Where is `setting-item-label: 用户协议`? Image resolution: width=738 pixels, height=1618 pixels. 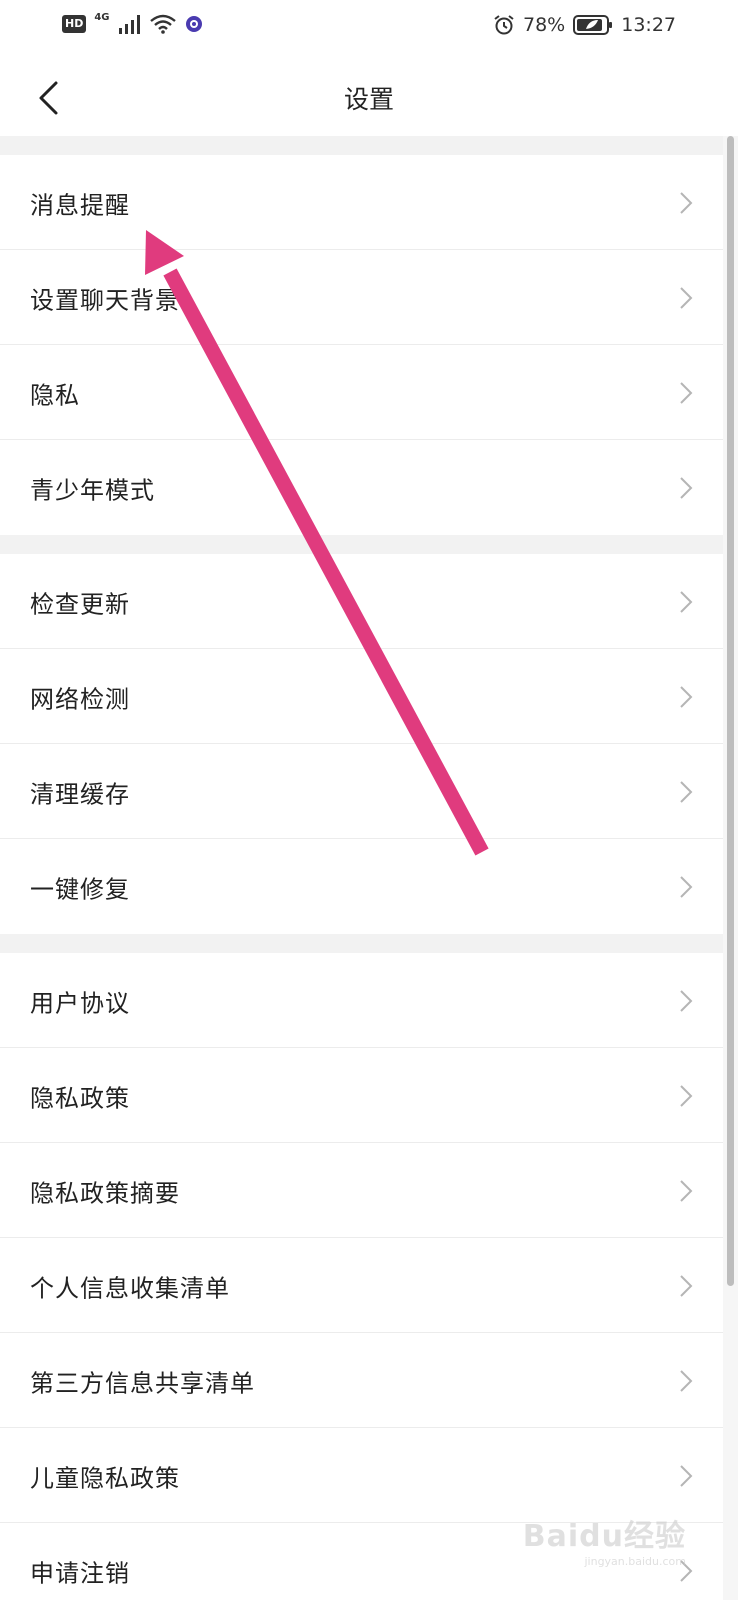 setting-item-label: 用户协议 is located at coordinates (80, 1003).